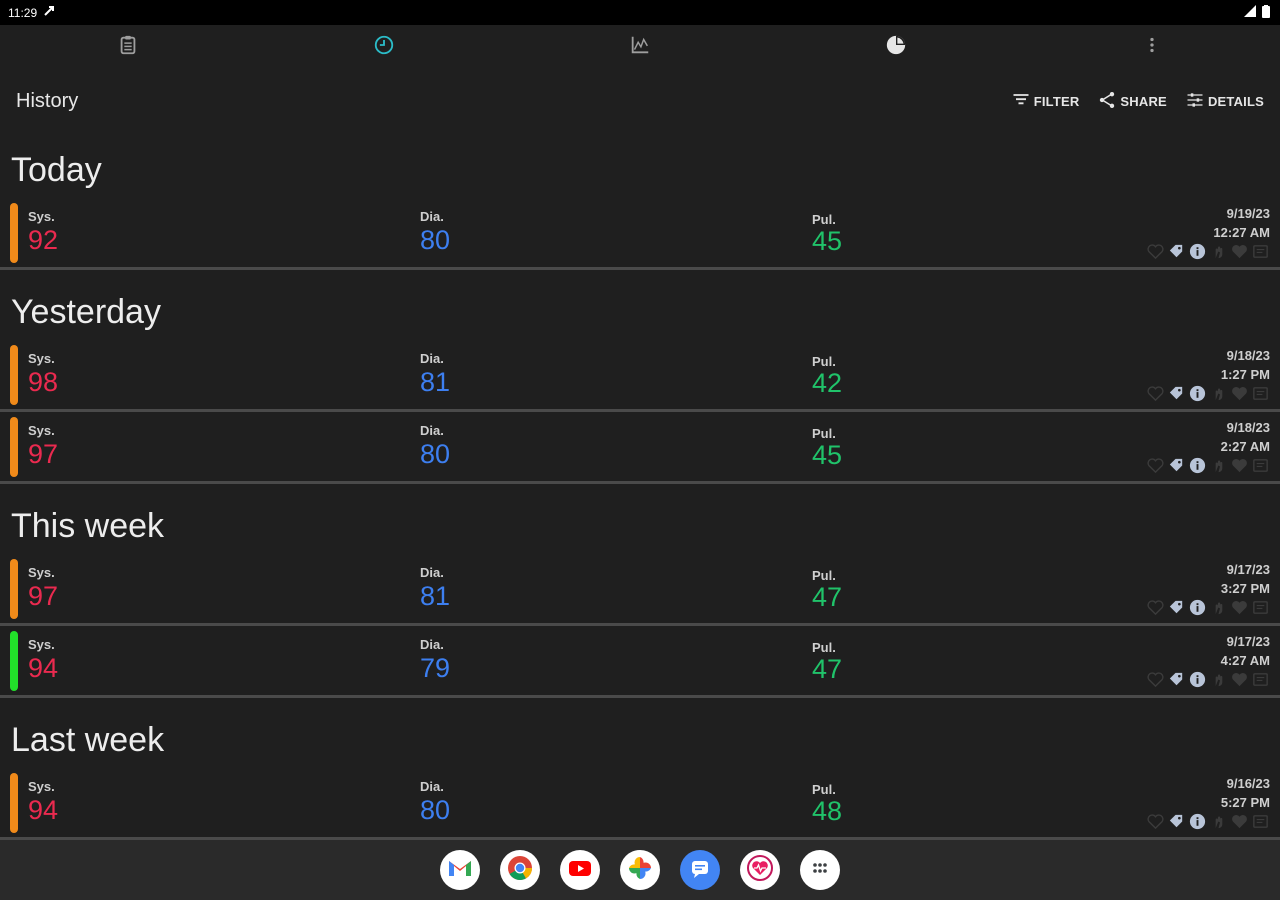  I want to click on messages-app, so click(700, 870).